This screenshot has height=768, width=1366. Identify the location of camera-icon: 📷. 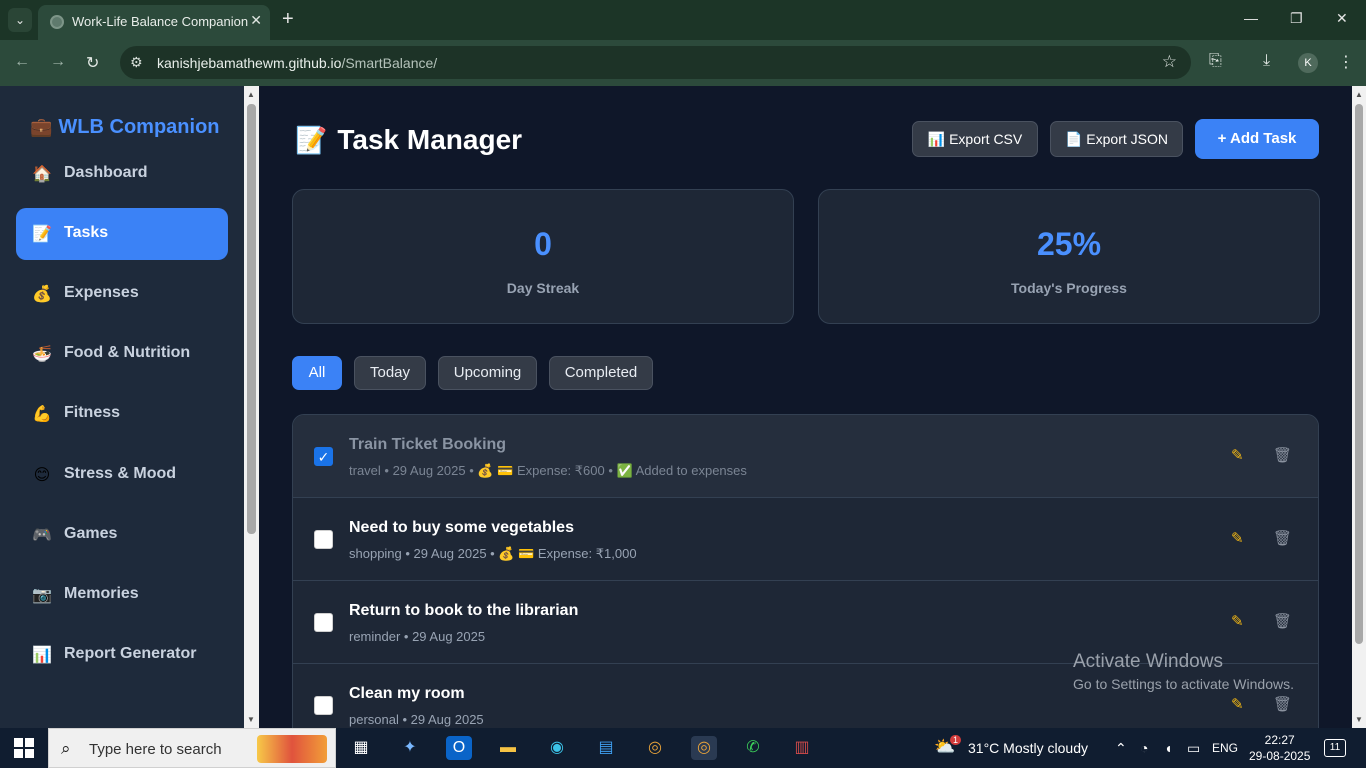
(42, 595).